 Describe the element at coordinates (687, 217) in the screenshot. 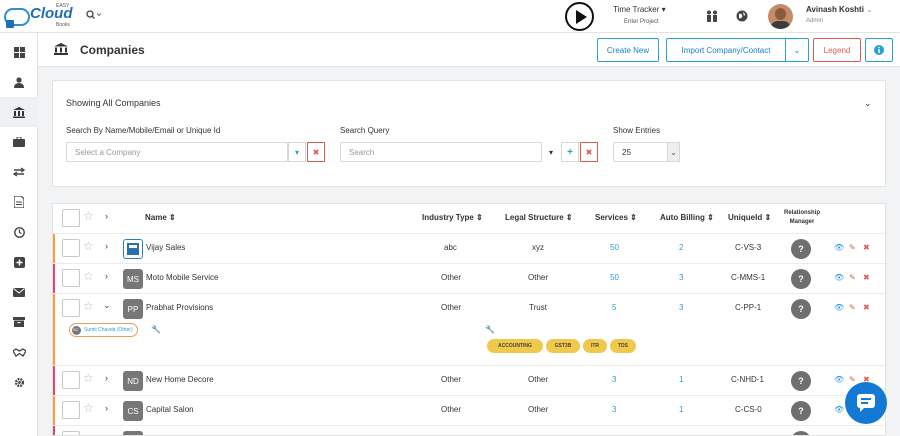

I see `header-auto-billing: Auto Billing ⇕` at that location.